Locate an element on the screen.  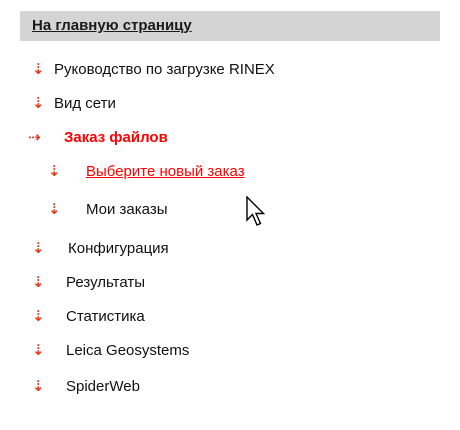
mouse-cursor-icon is located at coordinates (256, 211).